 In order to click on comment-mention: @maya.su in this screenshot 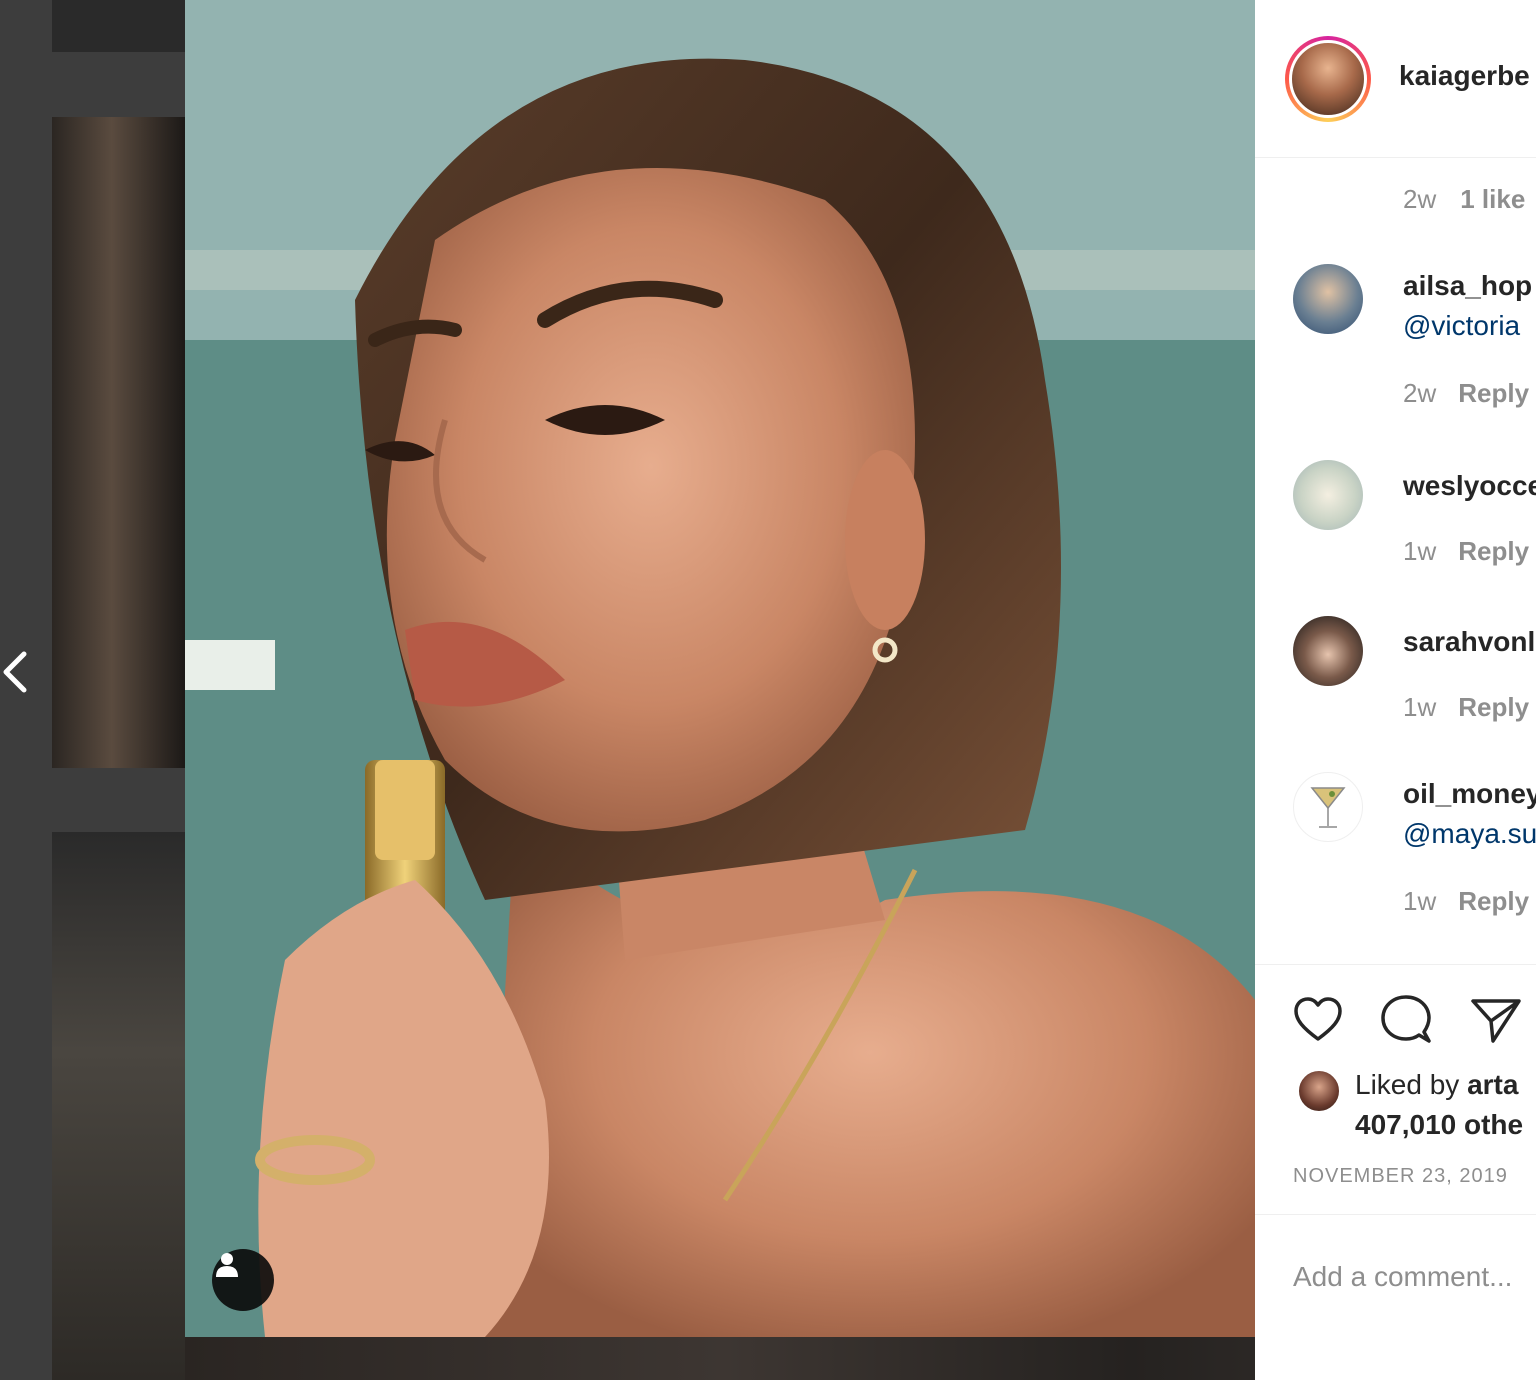, I will do `click(1469, 834)`.